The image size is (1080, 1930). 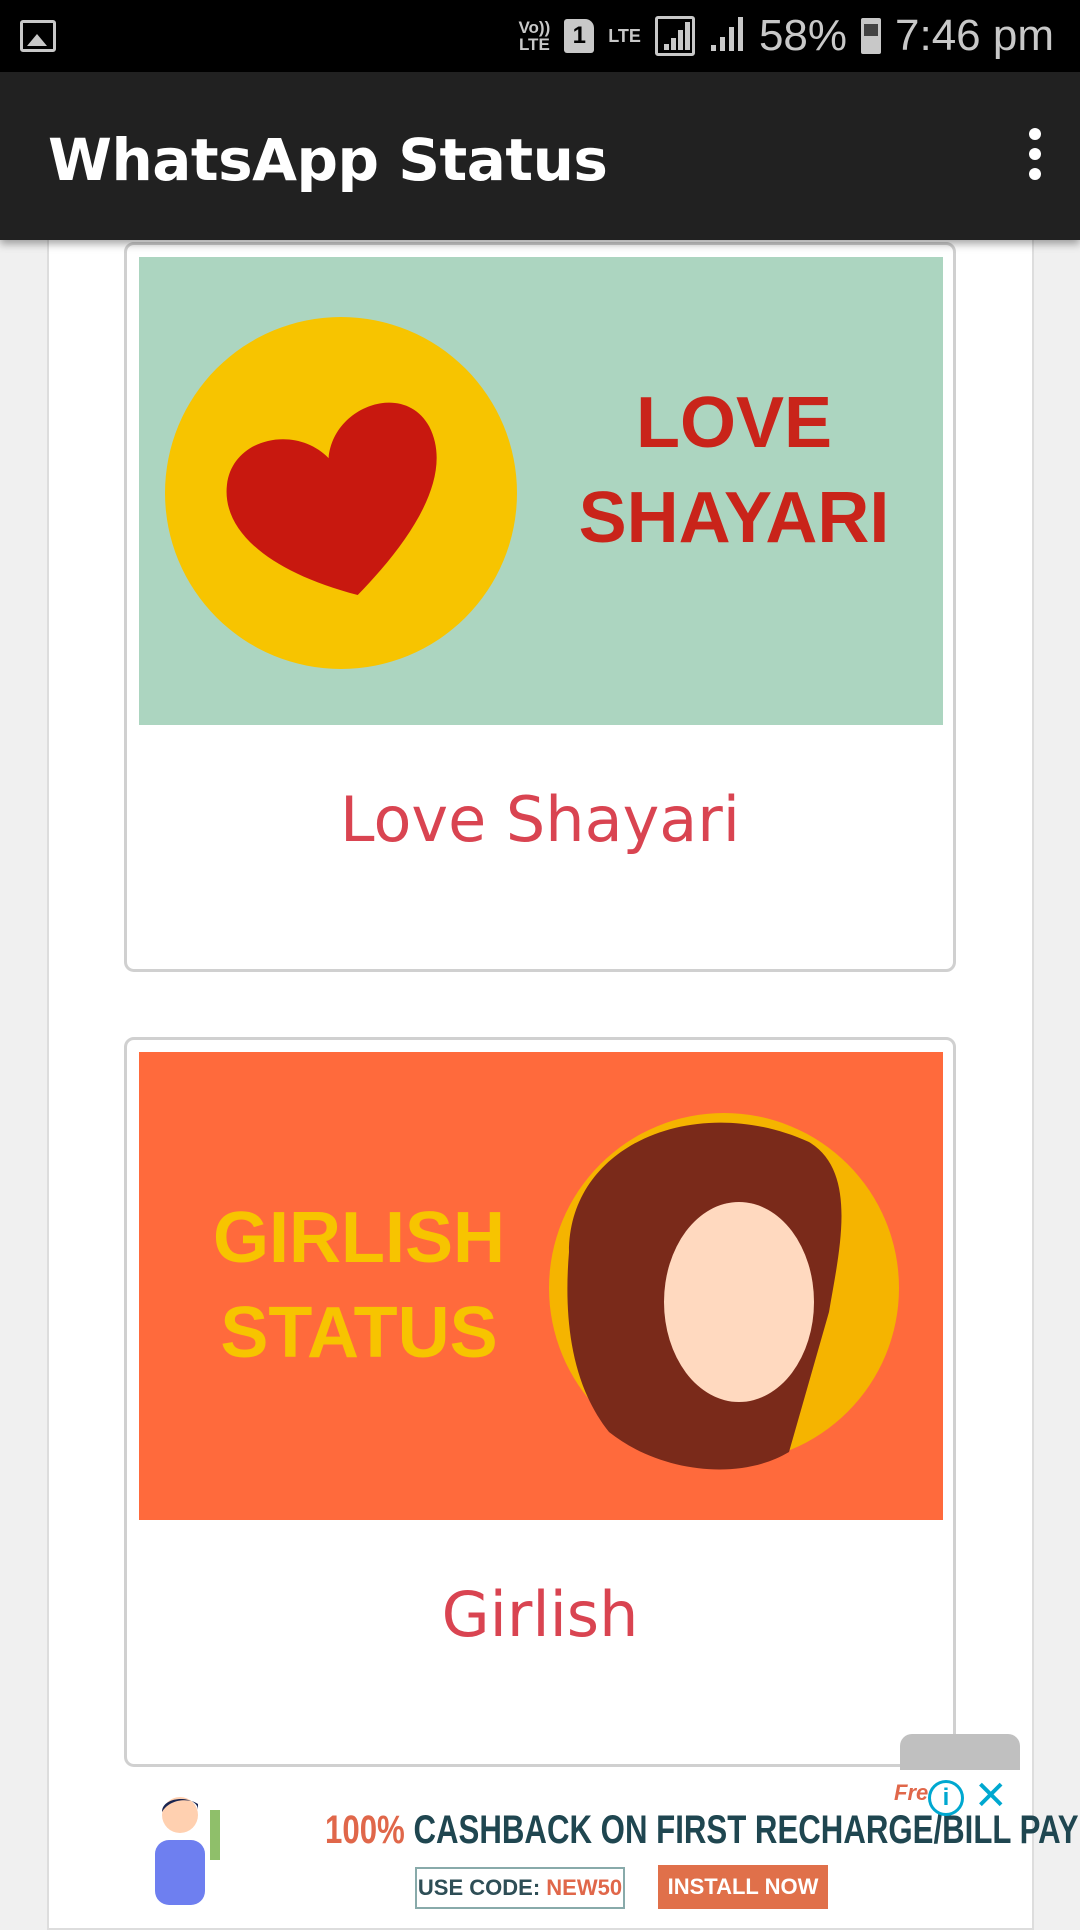 What do you see at coordinates (624, 36) in the screenshot?
I see `lte-icon: LTE` at bounding box center [624, 36].